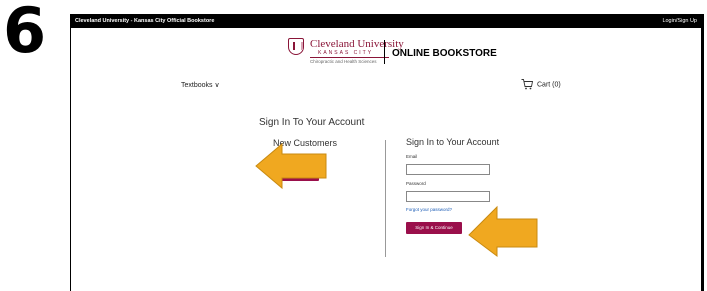 The width and height of the screenshot is (707, 291). I want to click on university-name: Cleveland University, so click(357, 44).